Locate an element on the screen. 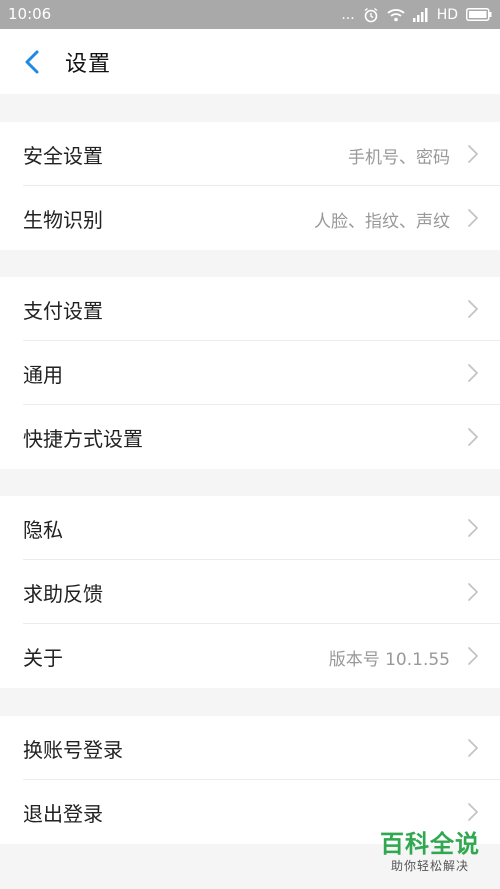 The width and height of the screenshot is (500, 889). row-biometrics: 生物识别 人脸、指纹、声纹 is located at coordinates (250, 218).